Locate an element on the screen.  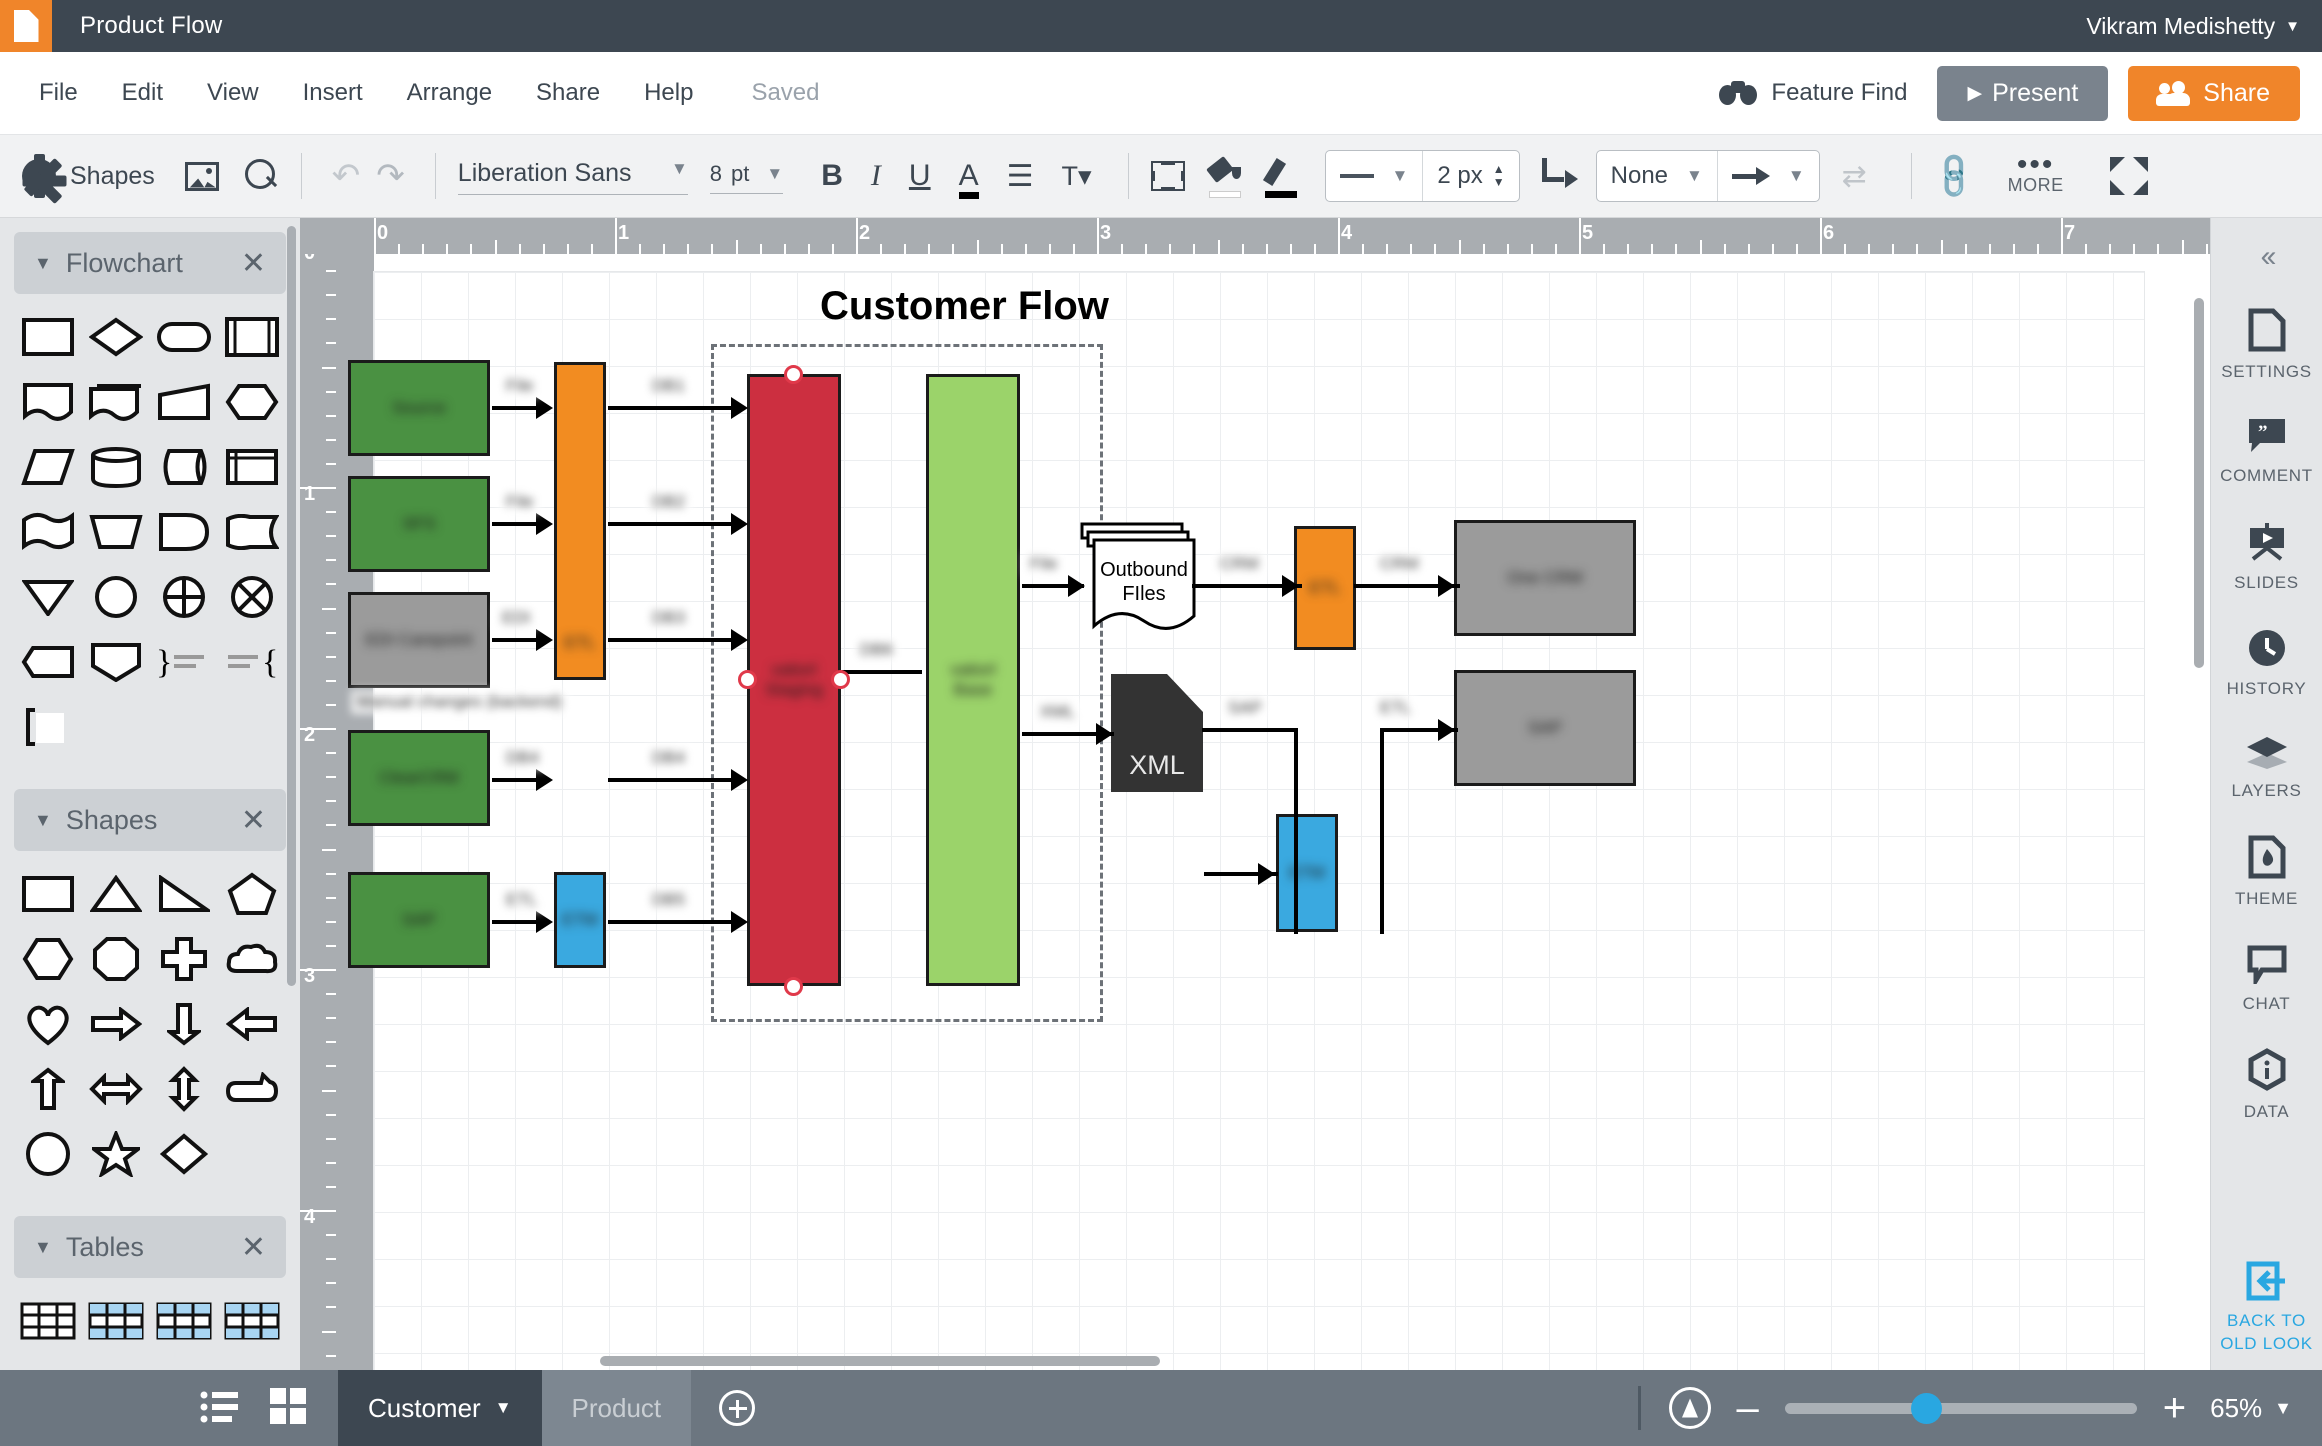
shape-pentagon is located at coordinates (252, 893).